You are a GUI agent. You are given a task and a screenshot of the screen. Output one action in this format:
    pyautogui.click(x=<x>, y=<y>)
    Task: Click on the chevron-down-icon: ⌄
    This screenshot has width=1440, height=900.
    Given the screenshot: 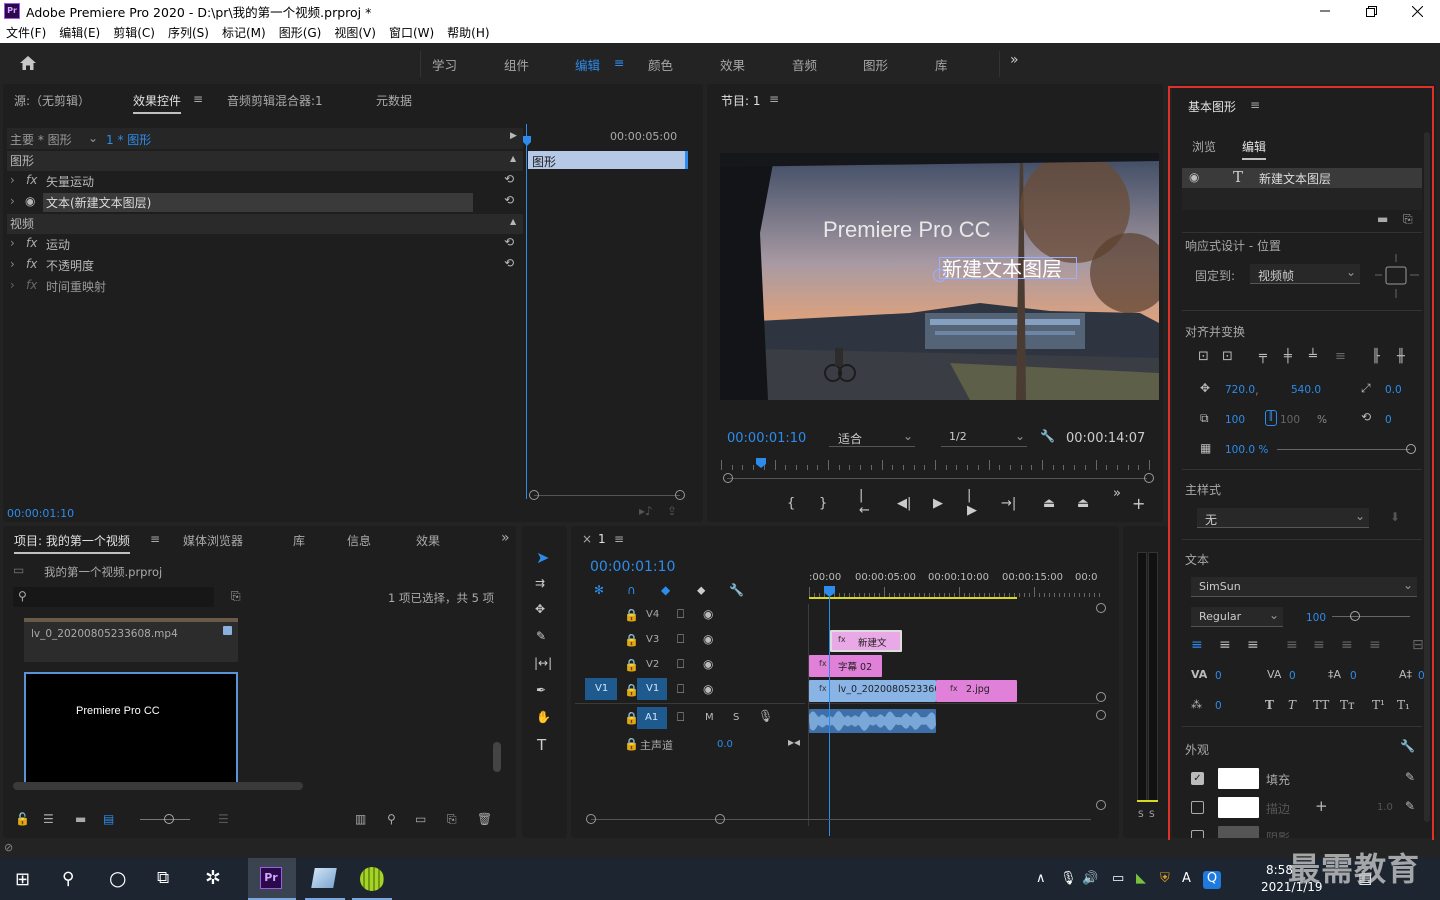 What is the action you would take?
    pyautogui.click(x=93, y=141)
    